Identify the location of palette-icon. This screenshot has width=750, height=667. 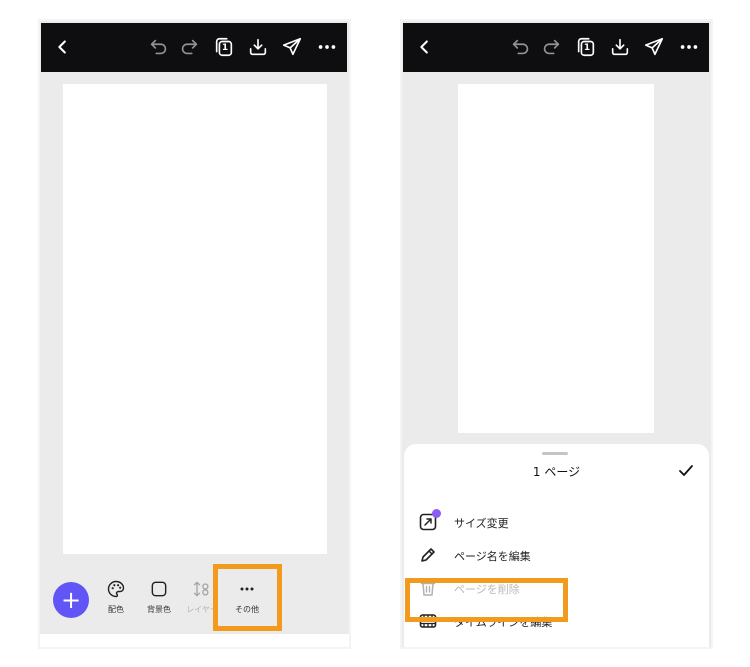
(116, 589).